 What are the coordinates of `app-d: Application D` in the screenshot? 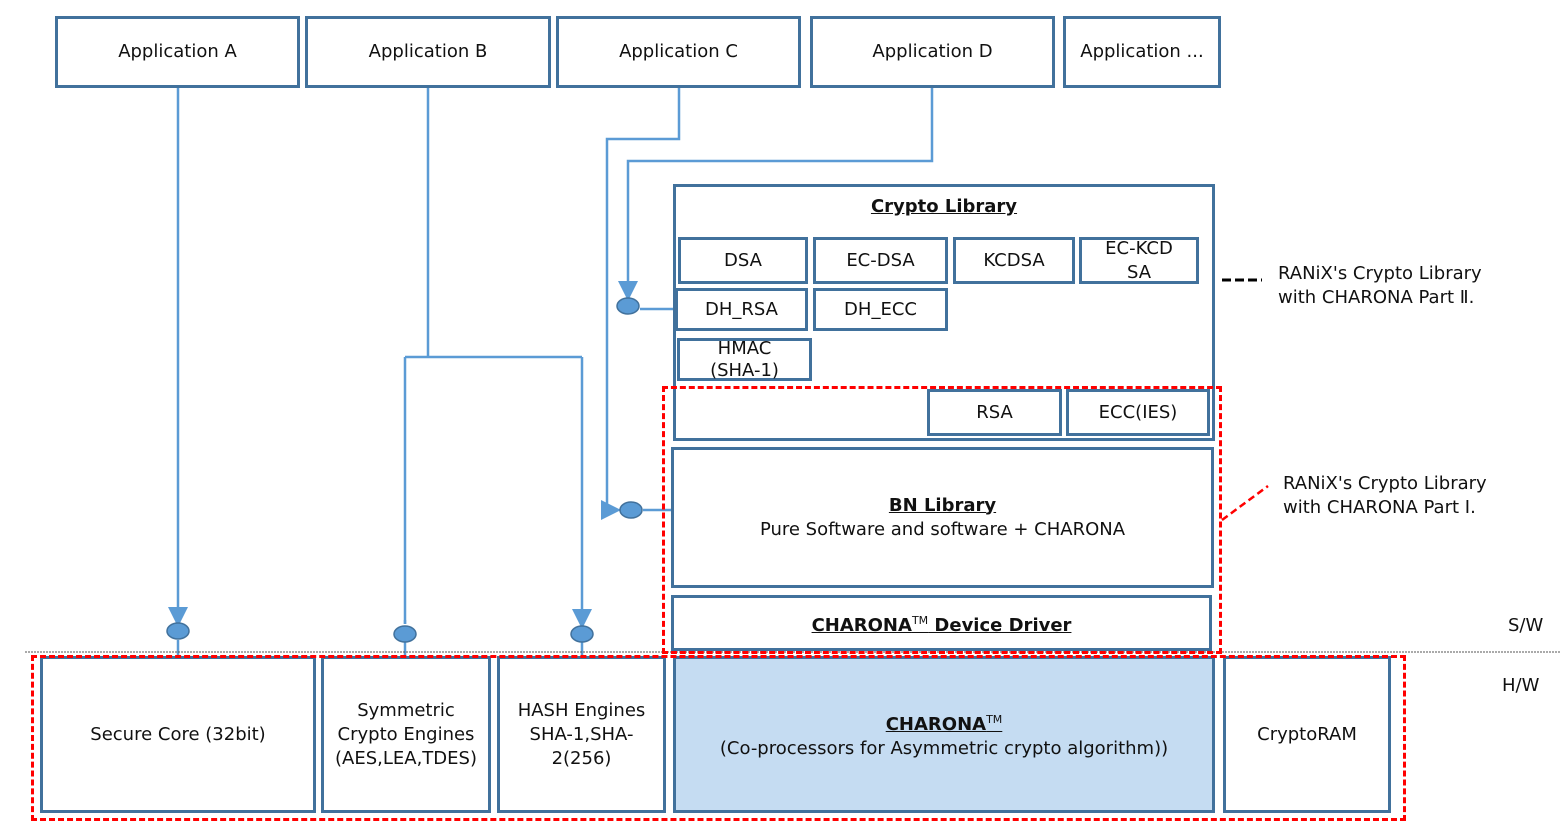 It's located at (932, 52).